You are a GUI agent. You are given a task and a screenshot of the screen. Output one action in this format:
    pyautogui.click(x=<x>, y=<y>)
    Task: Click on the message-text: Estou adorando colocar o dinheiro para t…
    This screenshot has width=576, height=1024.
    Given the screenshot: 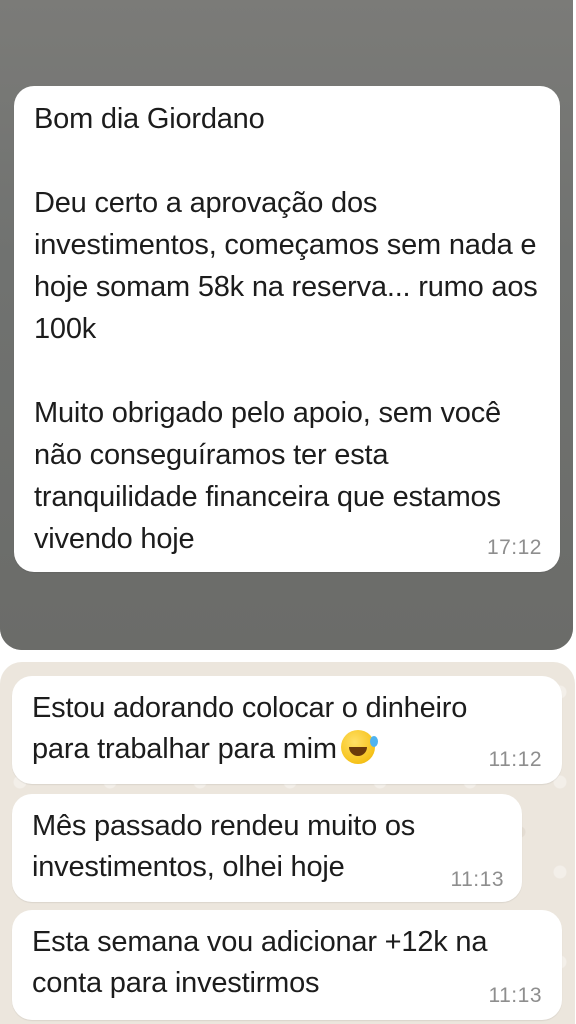 What is the action you would take?
    pyautogui.click(x=262, y=729)
    